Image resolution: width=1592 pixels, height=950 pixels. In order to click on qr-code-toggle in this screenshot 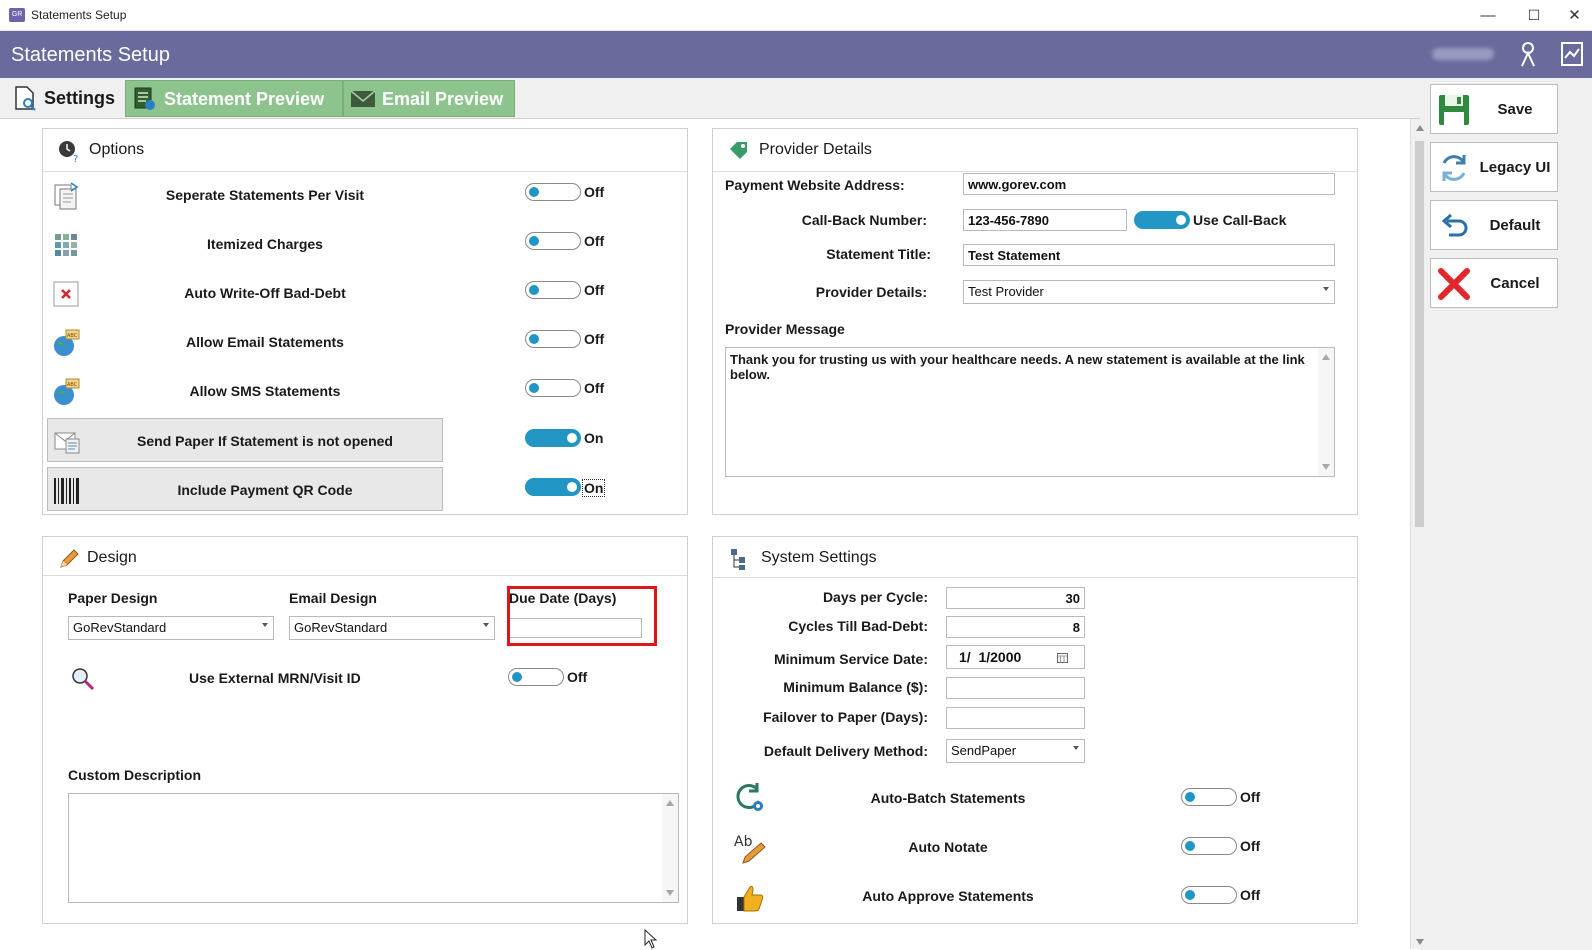, I will do `click(553, 487)`.